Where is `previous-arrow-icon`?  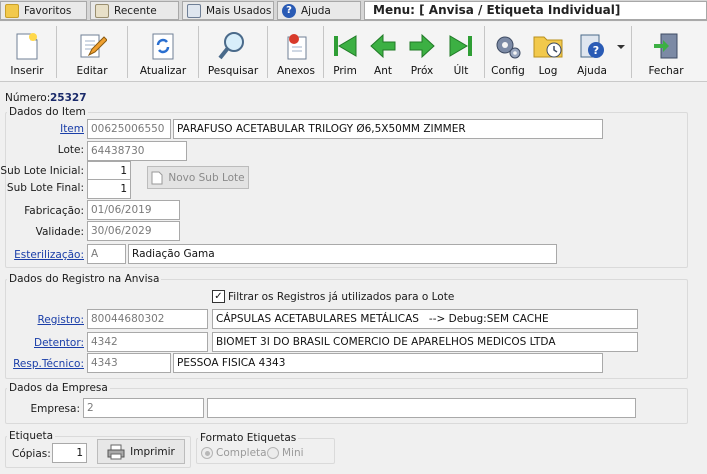
previous-arrow-icon is located at coordinates (383, 46).